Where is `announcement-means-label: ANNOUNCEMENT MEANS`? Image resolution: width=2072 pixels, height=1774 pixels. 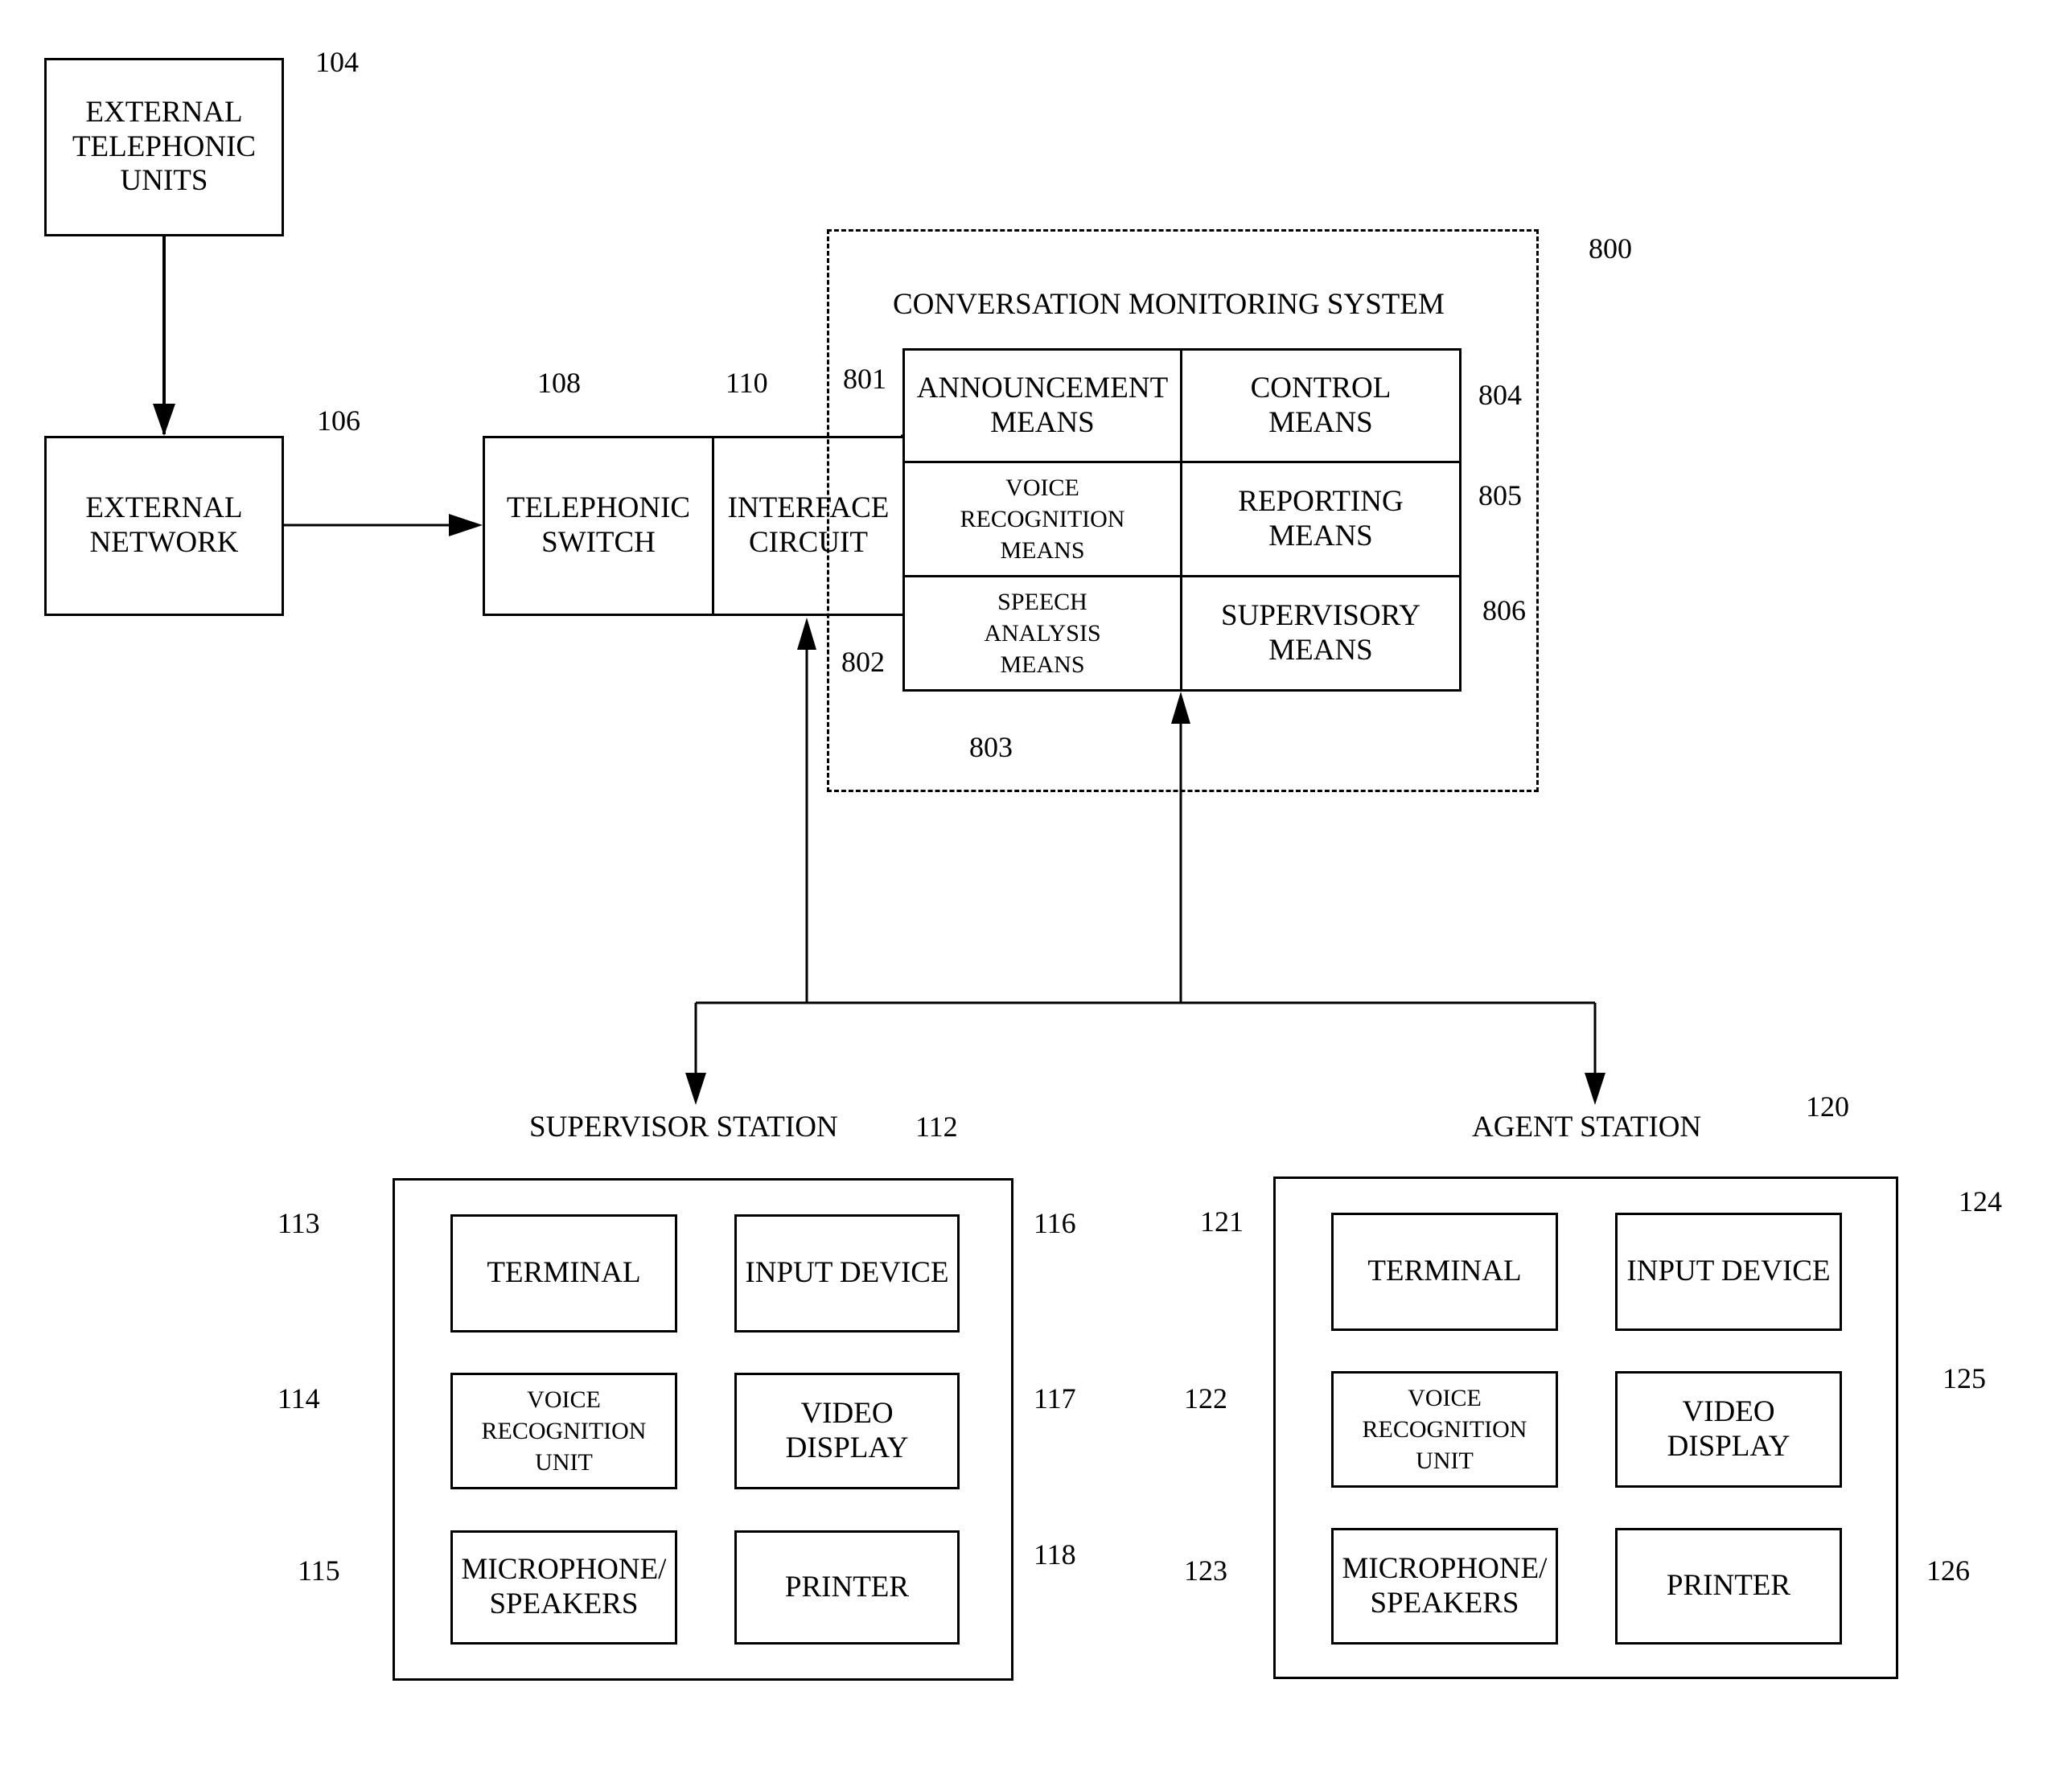
announcement-means-label: ANNOUNCEMENT MEANS is located at coordinates (1042, 405).